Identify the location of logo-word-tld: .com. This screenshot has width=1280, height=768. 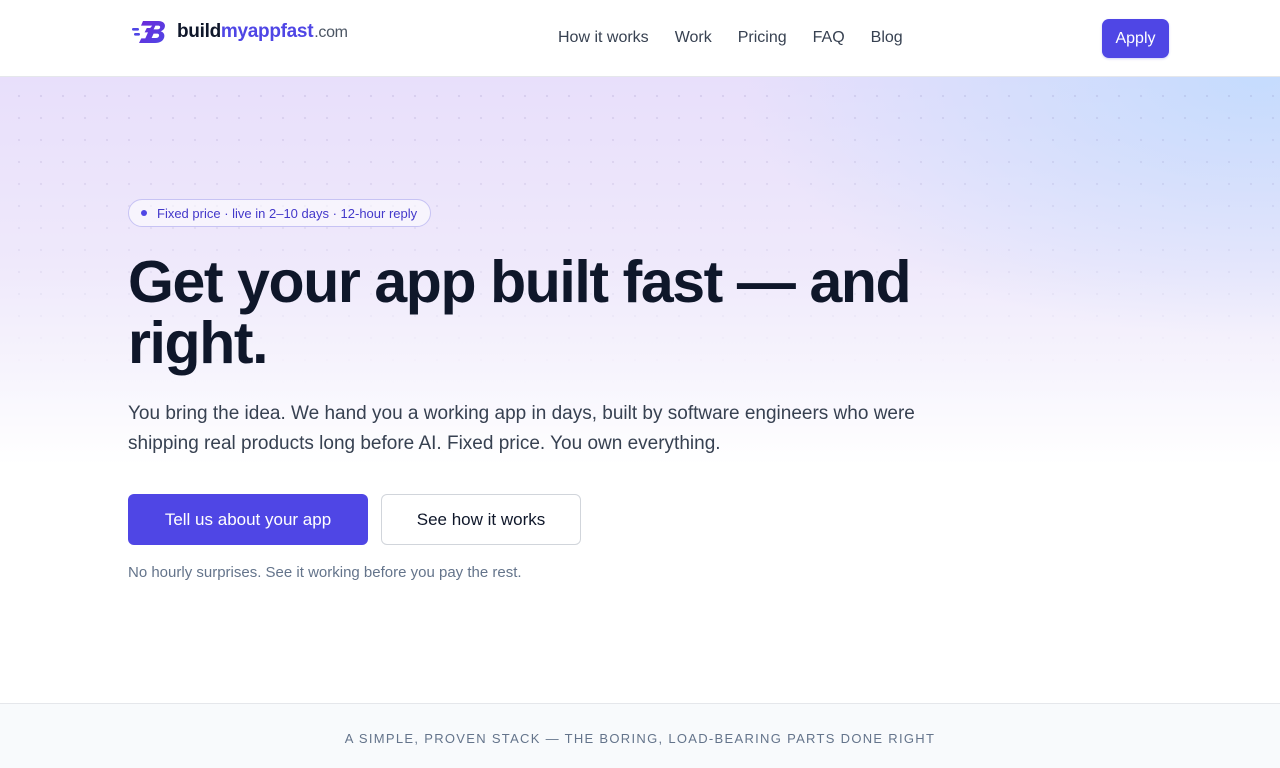
(331, 32).